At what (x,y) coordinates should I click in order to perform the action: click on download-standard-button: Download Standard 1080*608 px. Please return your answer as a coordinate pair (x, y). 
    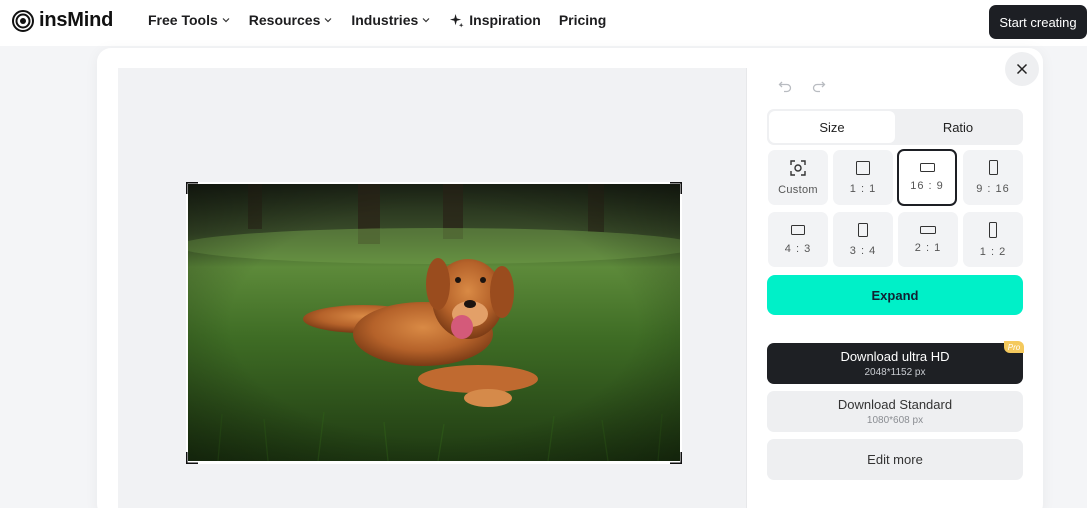
    Looking at the image, I should click on (895, 411).